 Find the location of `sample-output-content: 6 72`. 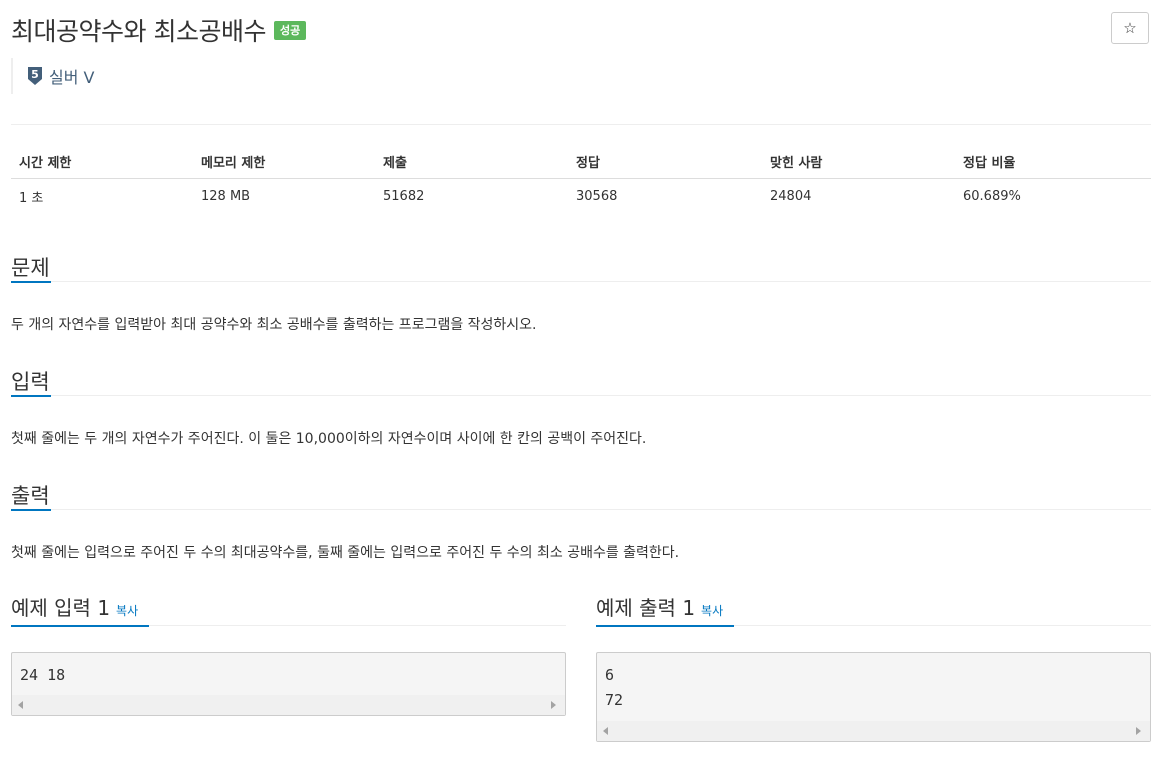

sample-output-content: 6 72 is located at coordinates (614, 687).